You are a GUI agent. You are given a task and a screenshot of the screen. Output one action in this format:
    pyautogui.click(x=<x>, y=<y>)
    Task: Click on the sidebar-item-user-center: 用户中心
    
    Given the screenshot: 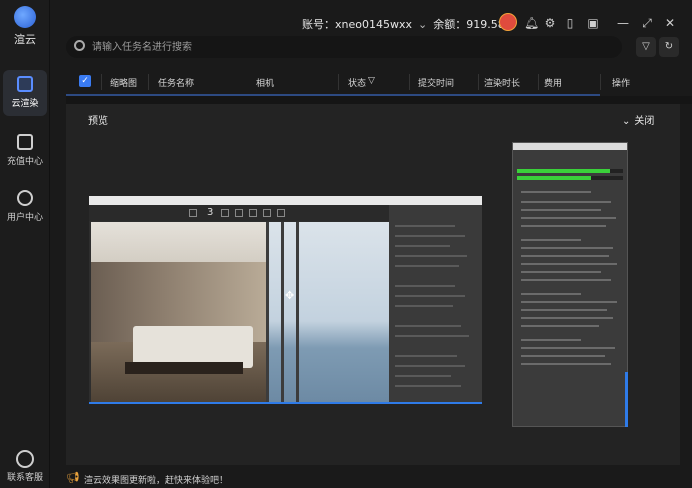 What is the action you would take?
    pyautogui.click(x=25, y=207)
    